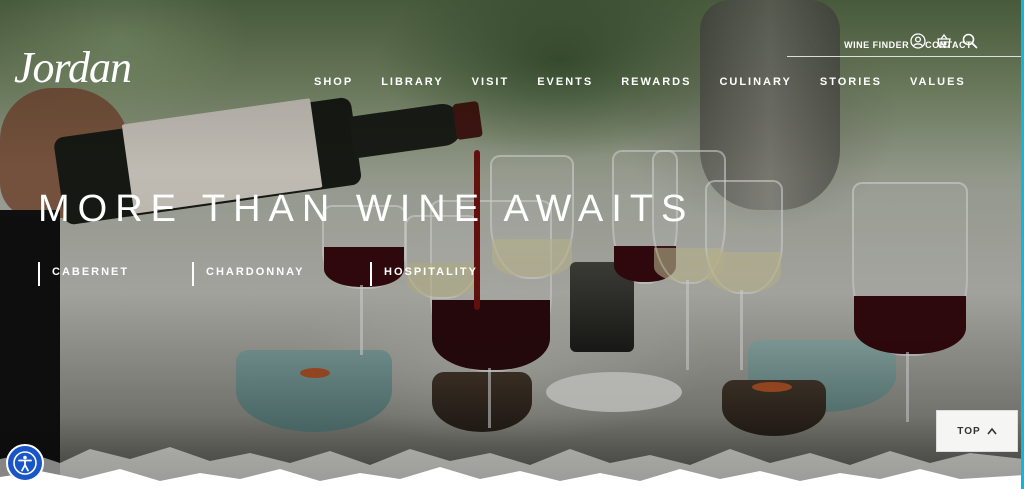  Describe the element at coordinates (366, 209) in the screenshot. I see `hero-headline: MORE THAN WINE AWAITS` at that location.